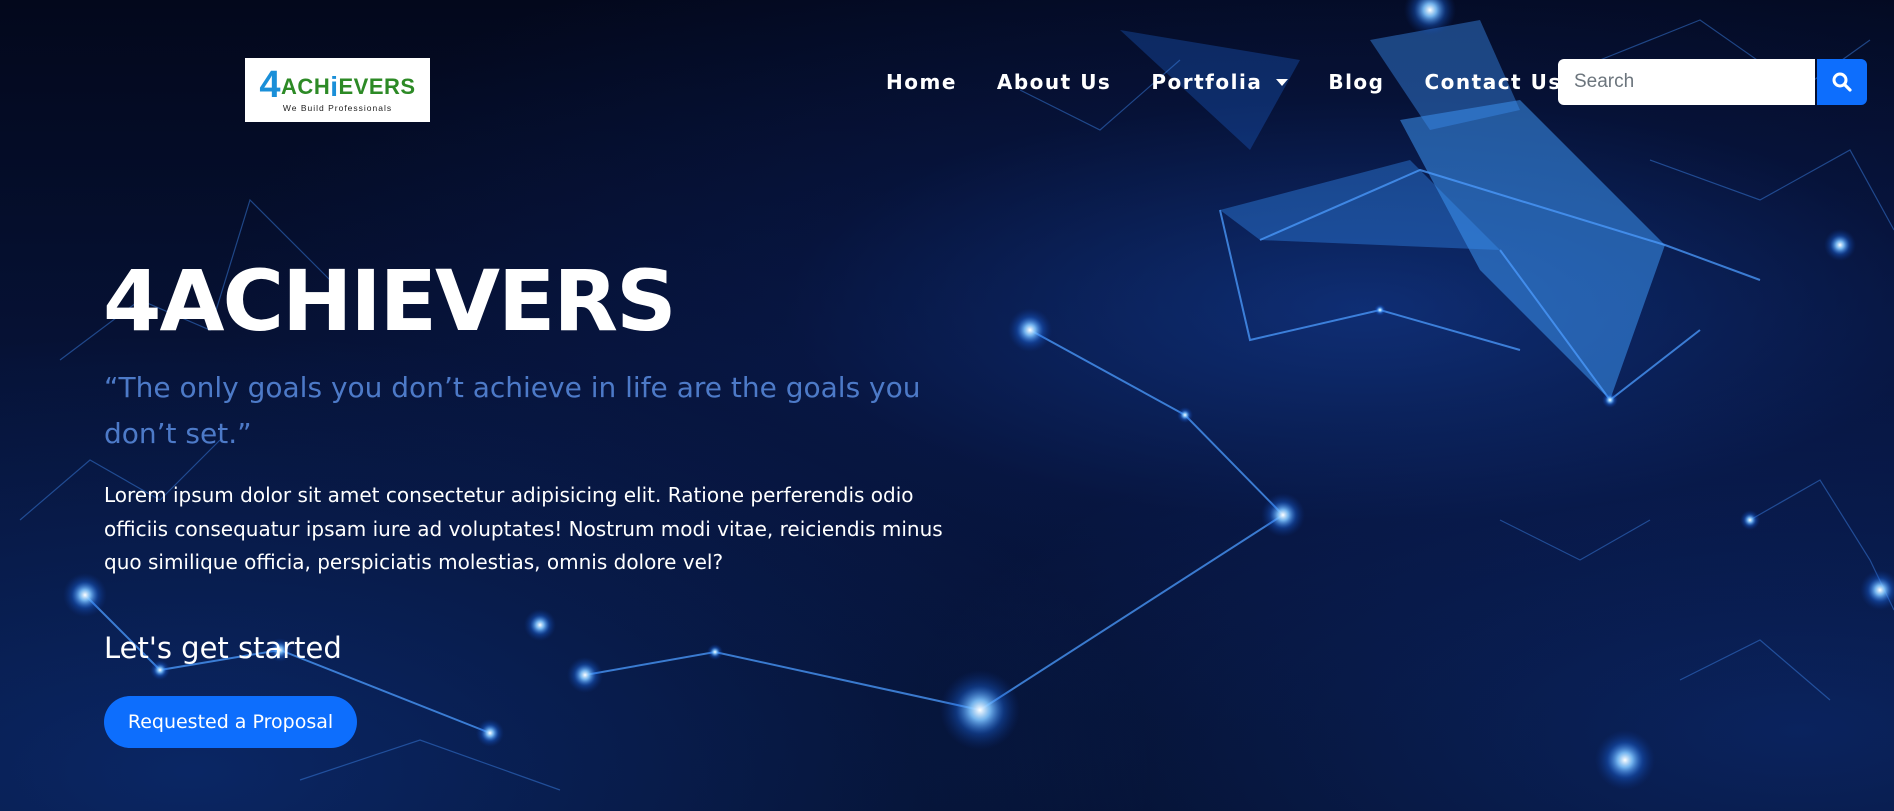 The image size is (1894, 811). I want to click on hero-title: 4ACHIEVERS, so click(390, 301).